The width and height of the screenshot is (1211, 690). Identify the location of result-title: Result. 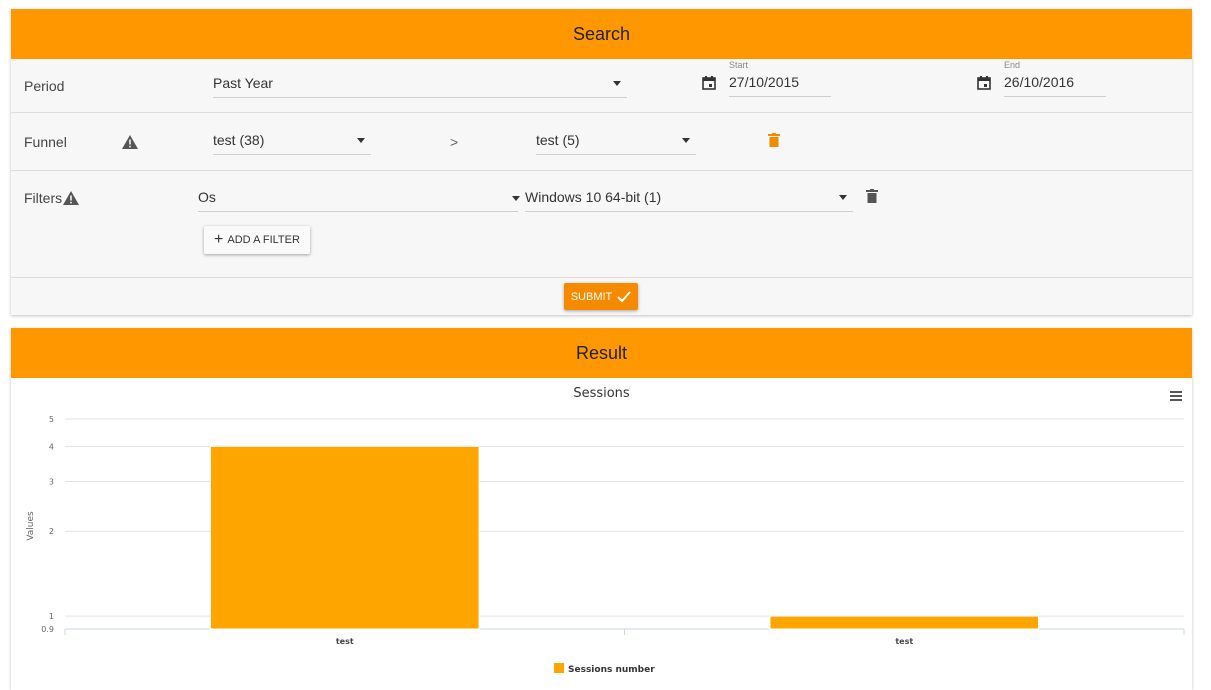
(601, 352).